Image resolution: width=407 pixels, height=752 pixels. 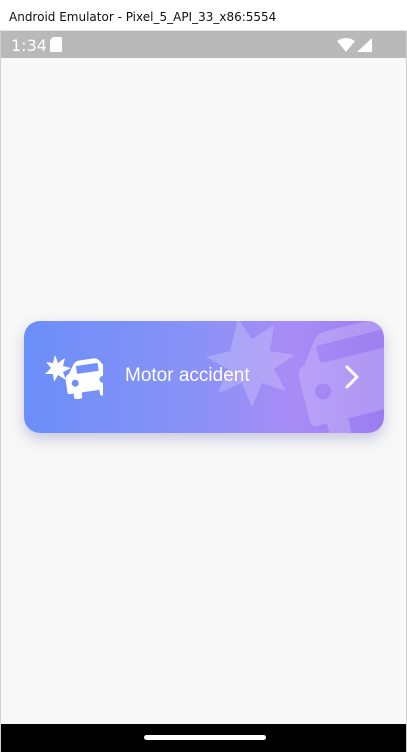 I want to click on home-gesture-handle, so click(x=205, y=737).